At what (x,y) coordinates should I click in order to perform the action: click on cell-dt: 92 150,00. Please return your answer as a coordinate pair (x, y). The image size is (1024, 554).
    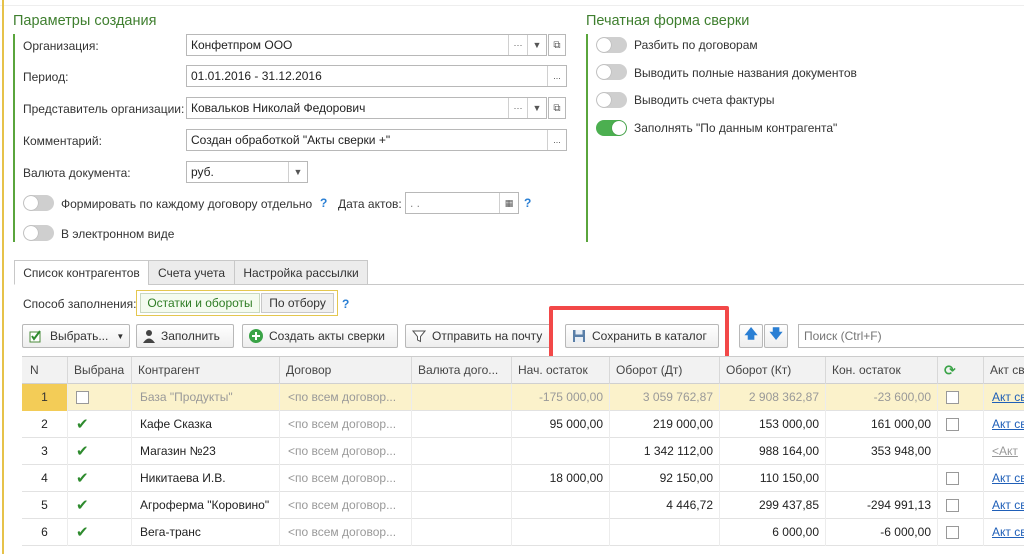
    Looking at the image, I should click on (665, 478).